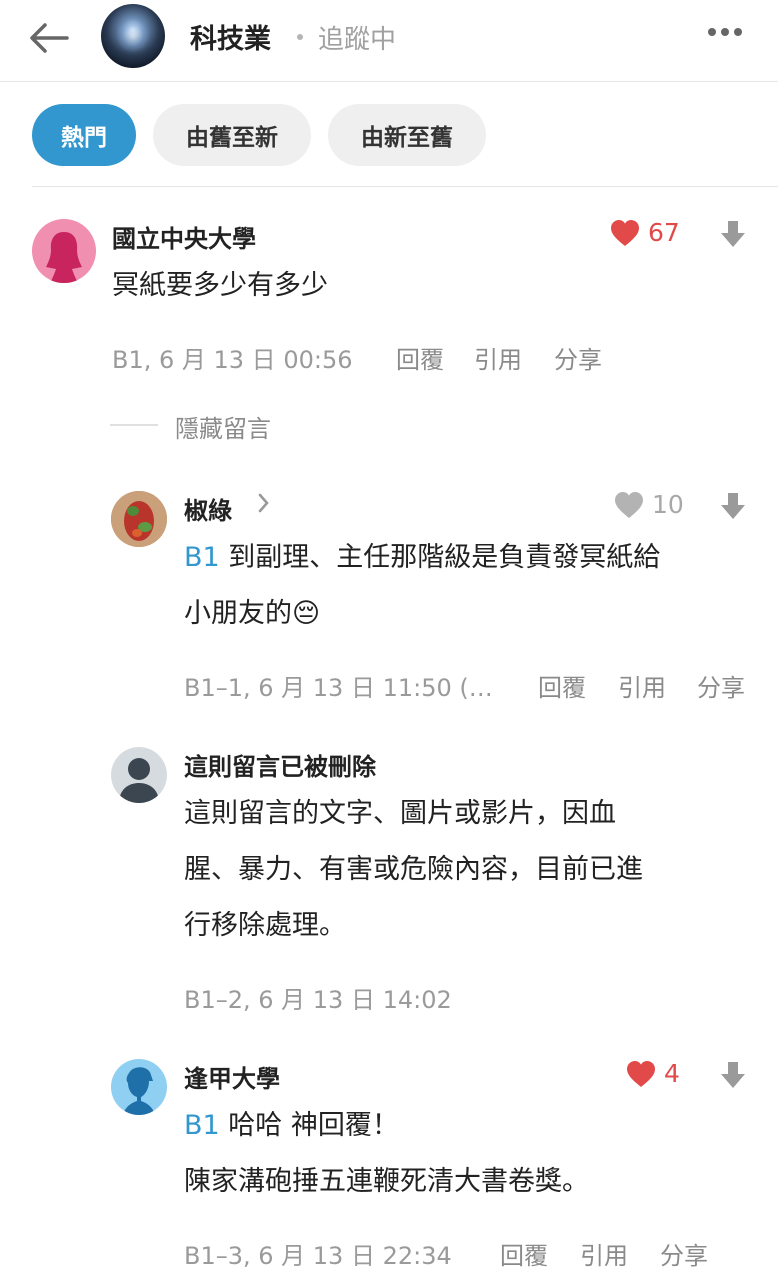  Describe the element at coordinates (309, 1125) in the screenshot. I see `comment-text: 哈哈 神回覆！` at that location.